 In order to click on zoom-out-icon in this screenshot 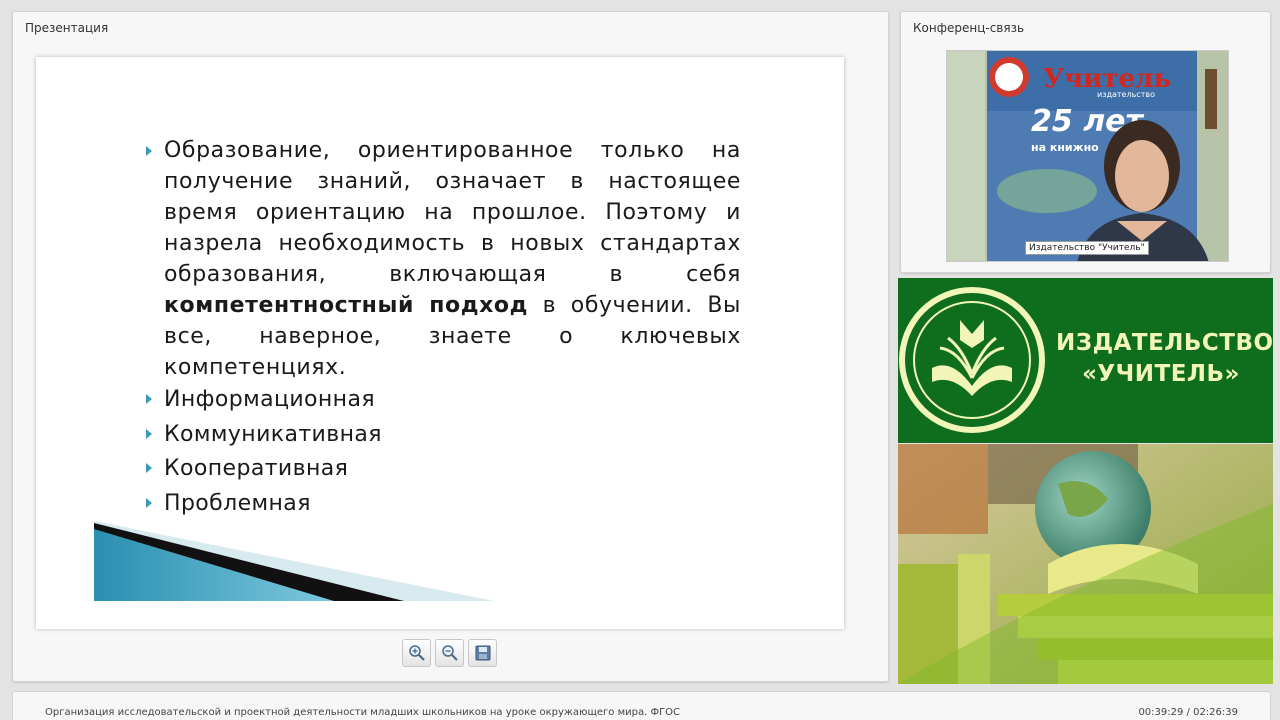, I will do `click(449, 653)`.